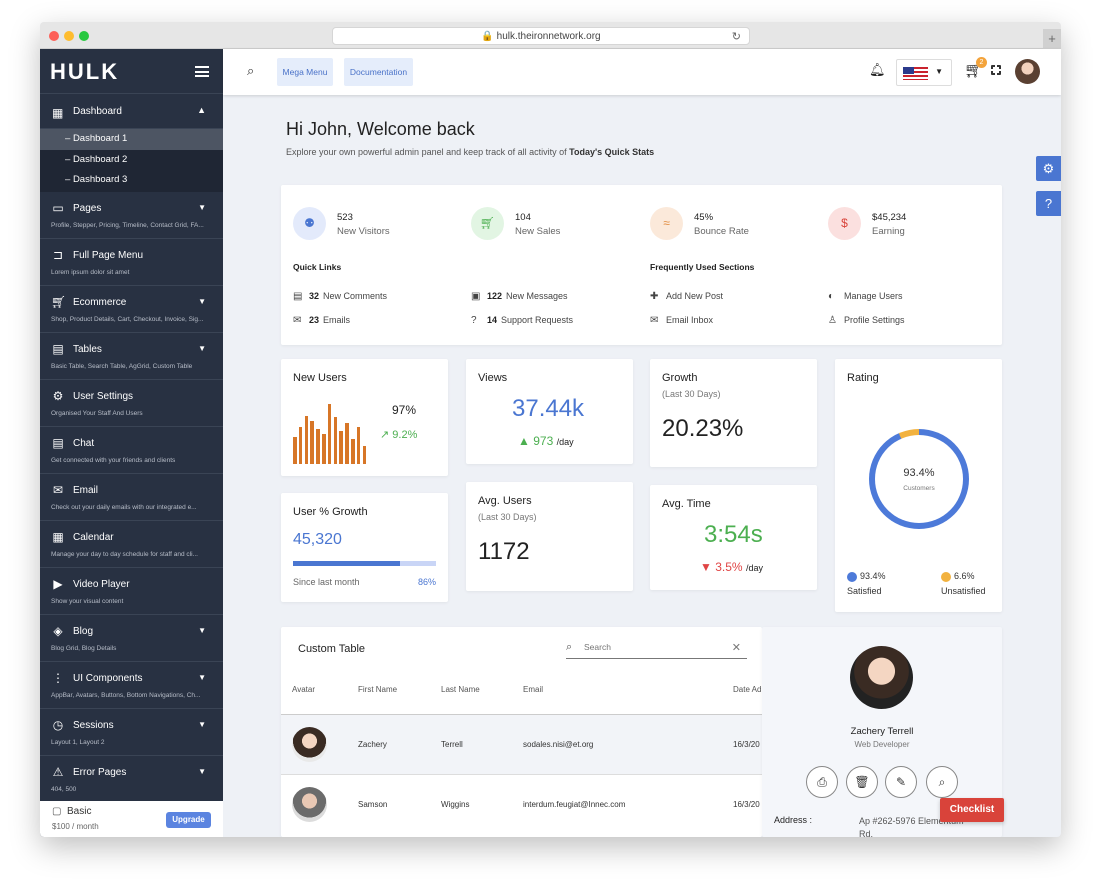  I want to click on sidebar-item-label: Video Player, so click(101, 584).